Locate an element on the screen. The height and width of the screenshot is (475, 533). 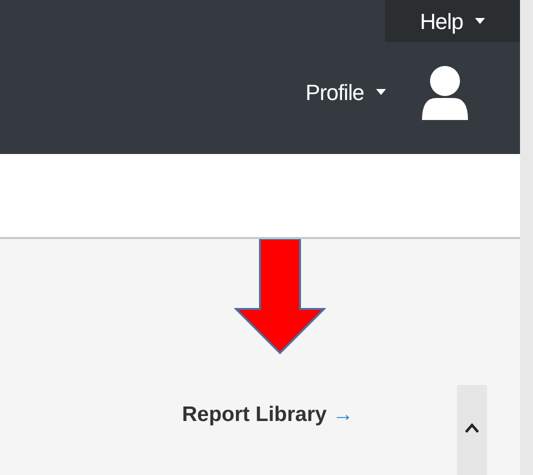
down-arrow-icon is located at coordinates (280, 297).